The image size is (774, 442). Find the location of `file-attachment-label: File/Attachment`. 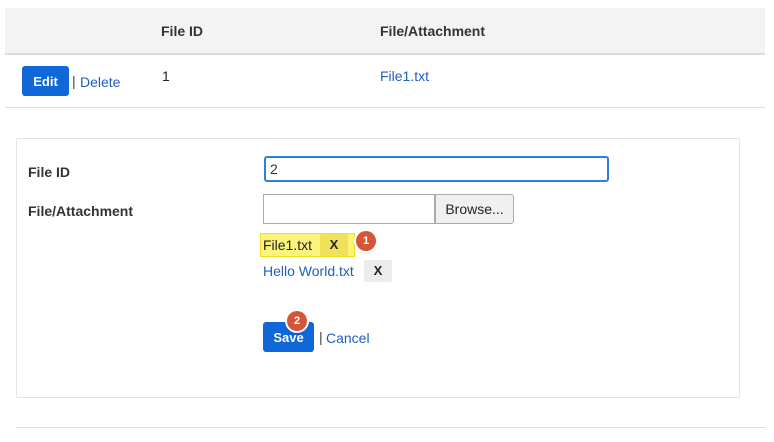

file-attachment-label: File/Attachment is located at coordinates (81, 211).